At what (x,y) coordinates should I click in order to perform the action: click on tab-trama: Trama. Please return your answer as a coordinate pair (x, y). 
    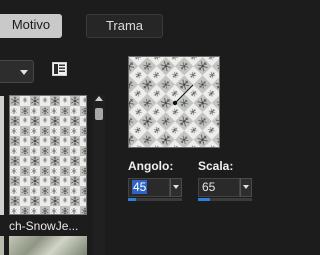
    Looking at the image, I should click on (124, 26).